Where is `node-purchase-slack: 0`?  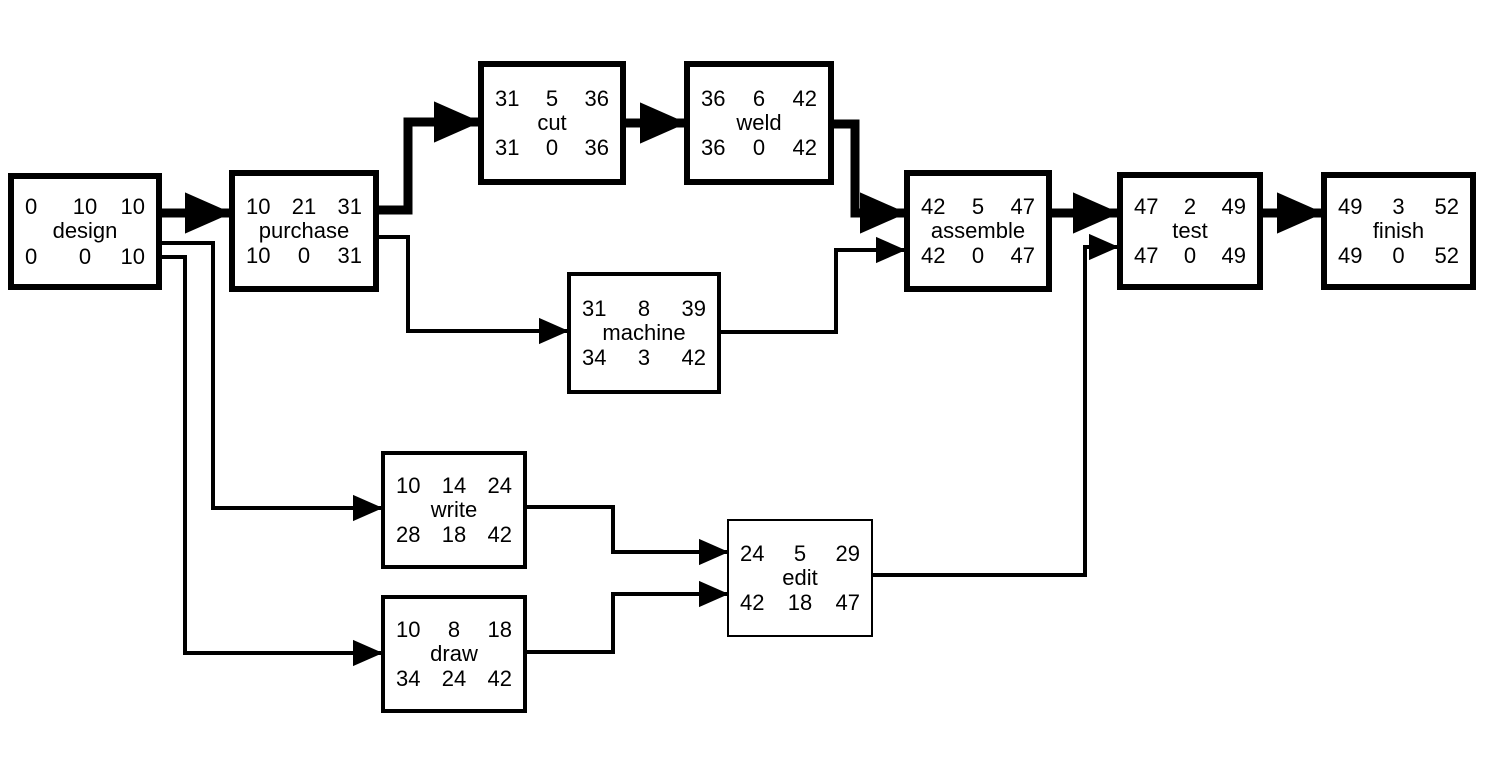 node-purchase-slack: 0 is located at coordinates (304, 256).